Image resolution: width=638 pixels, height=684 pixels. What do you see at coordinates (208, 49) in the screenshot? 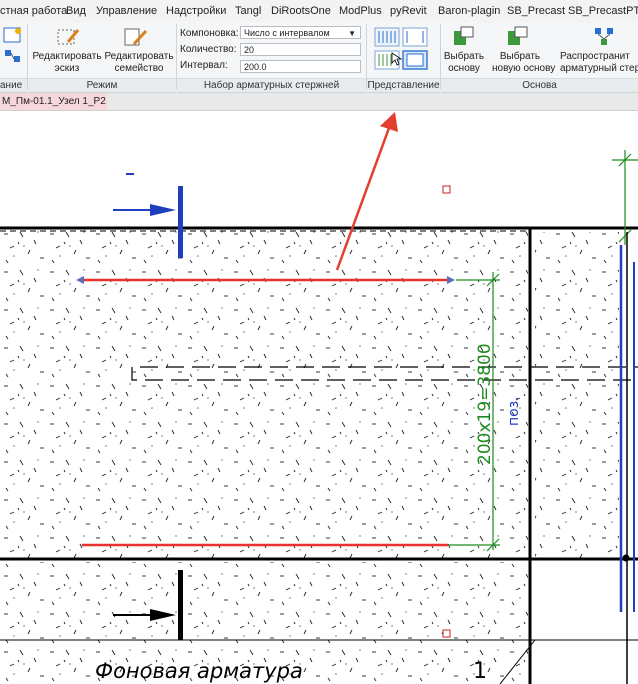
I see `quantity-label: Количество:` at bounding box center [208, 49].